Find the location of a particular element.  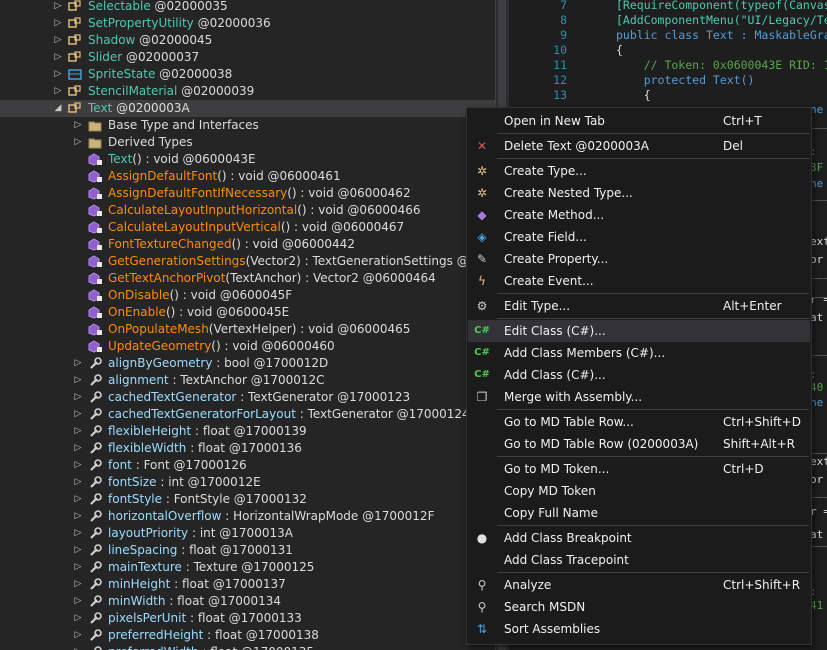

menu-item: ⚲ Search MSDN is located at coordinates (639, 607).